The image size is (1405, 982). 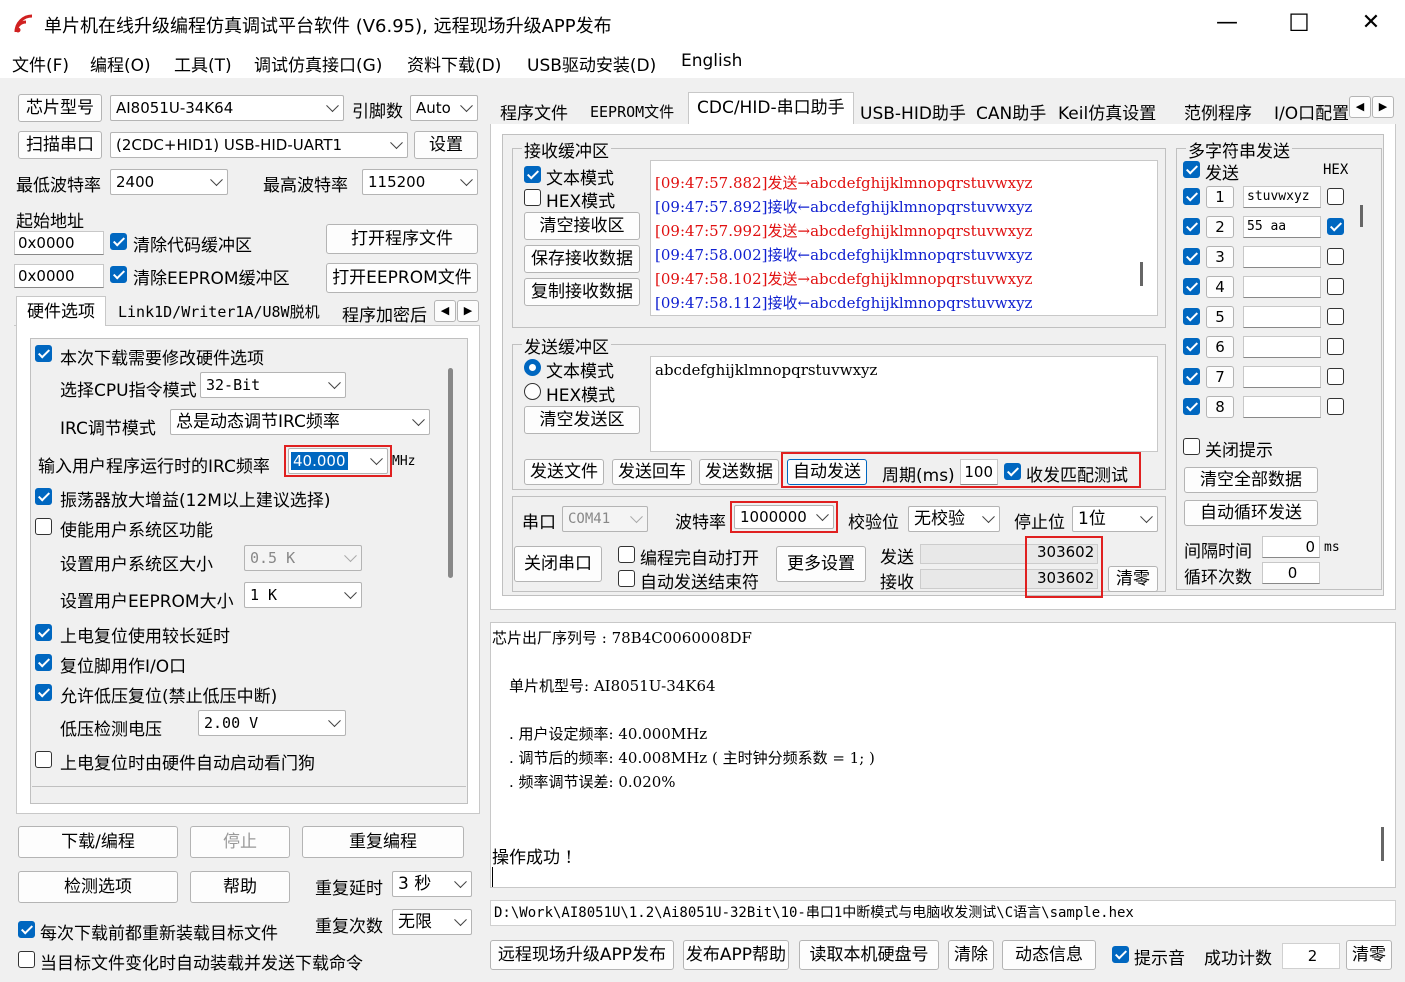 I want to click on read-disk-id-button: 读取本机硬盘号, so click(x=869, y=955).